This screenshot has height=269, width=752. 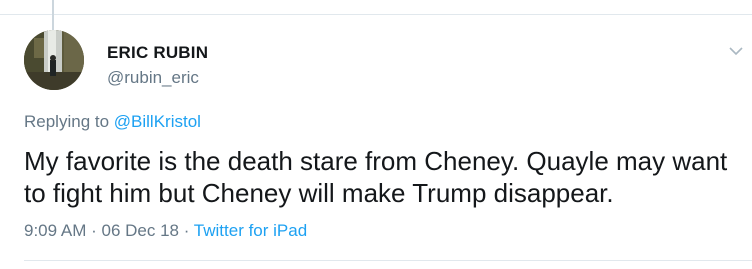 I want to click on replying-to-label: Replying to, so click(x=69, y=121).